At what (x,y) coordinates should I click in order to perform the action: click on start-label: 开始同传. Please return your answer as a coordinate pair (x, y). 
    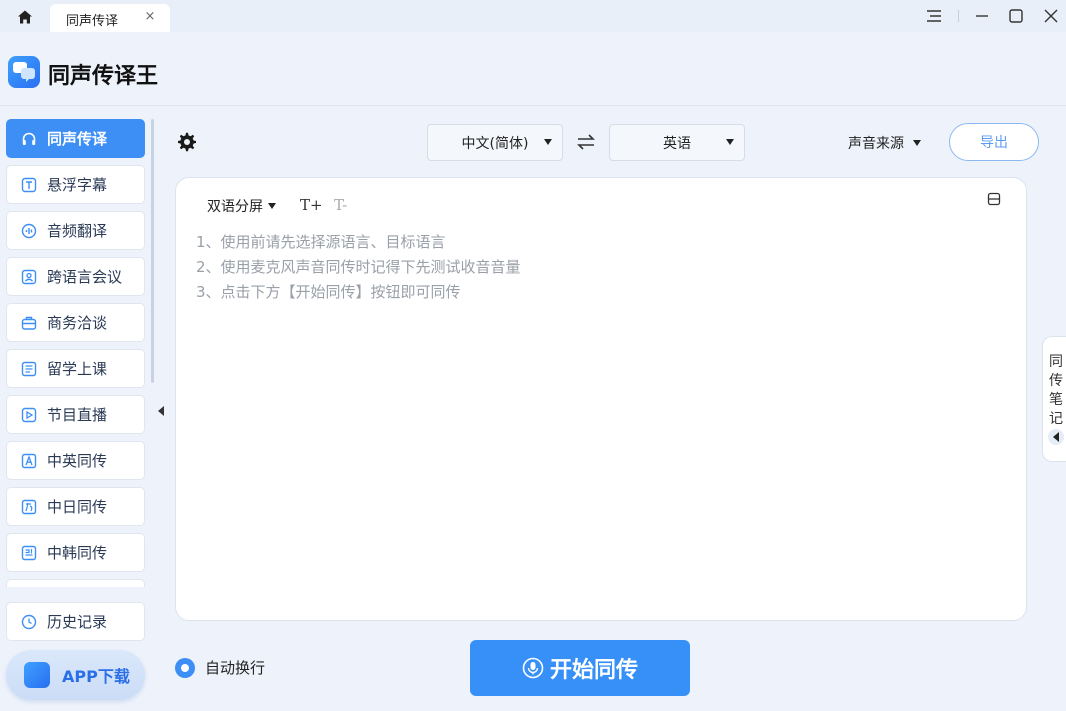
    Looking at the image, I should click on (593, 670).